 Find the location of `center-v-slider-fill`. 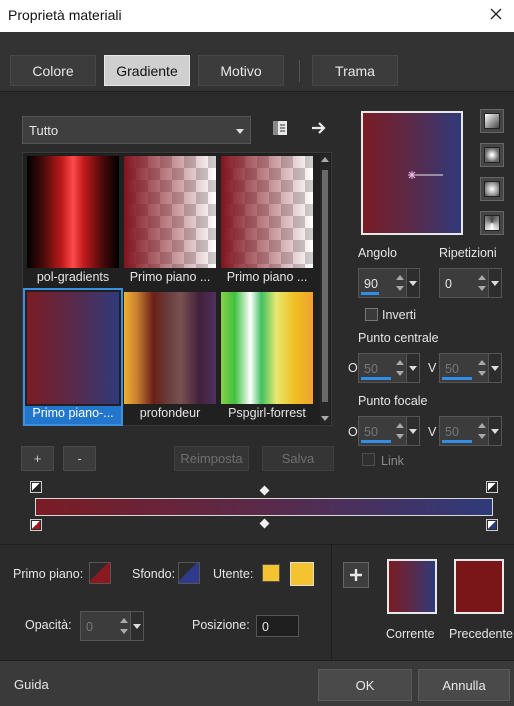

center-v-slider-fill is located at coordinates (457, 378).